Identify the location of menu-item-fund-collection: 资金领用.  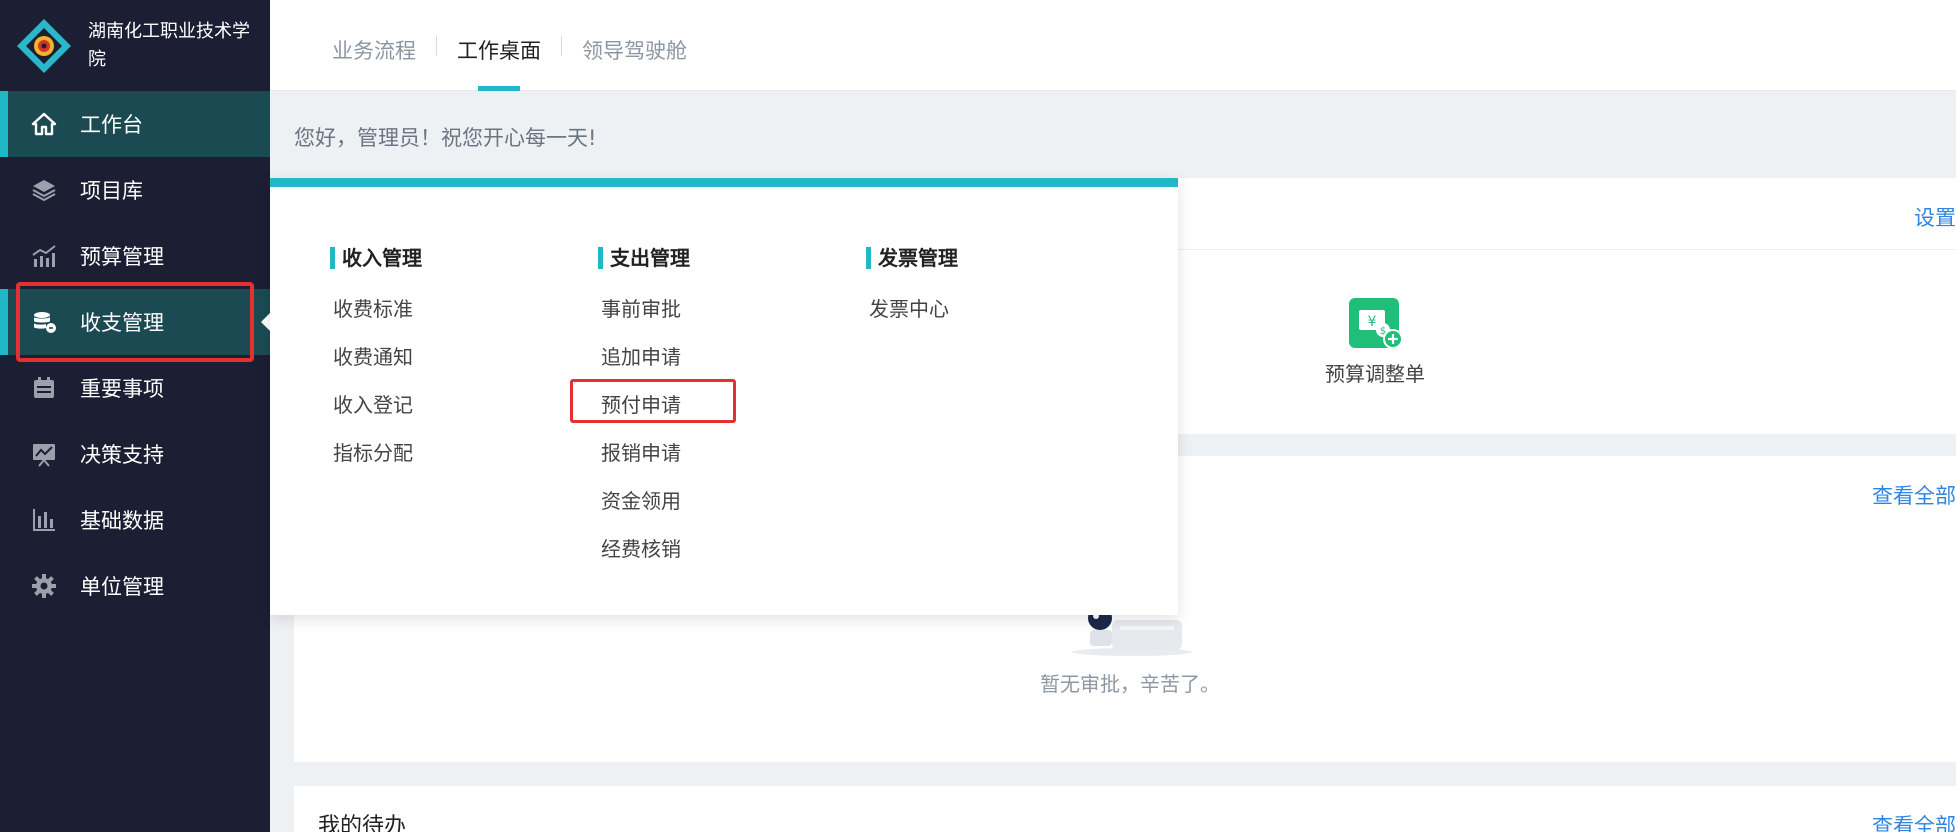
(644, 501).